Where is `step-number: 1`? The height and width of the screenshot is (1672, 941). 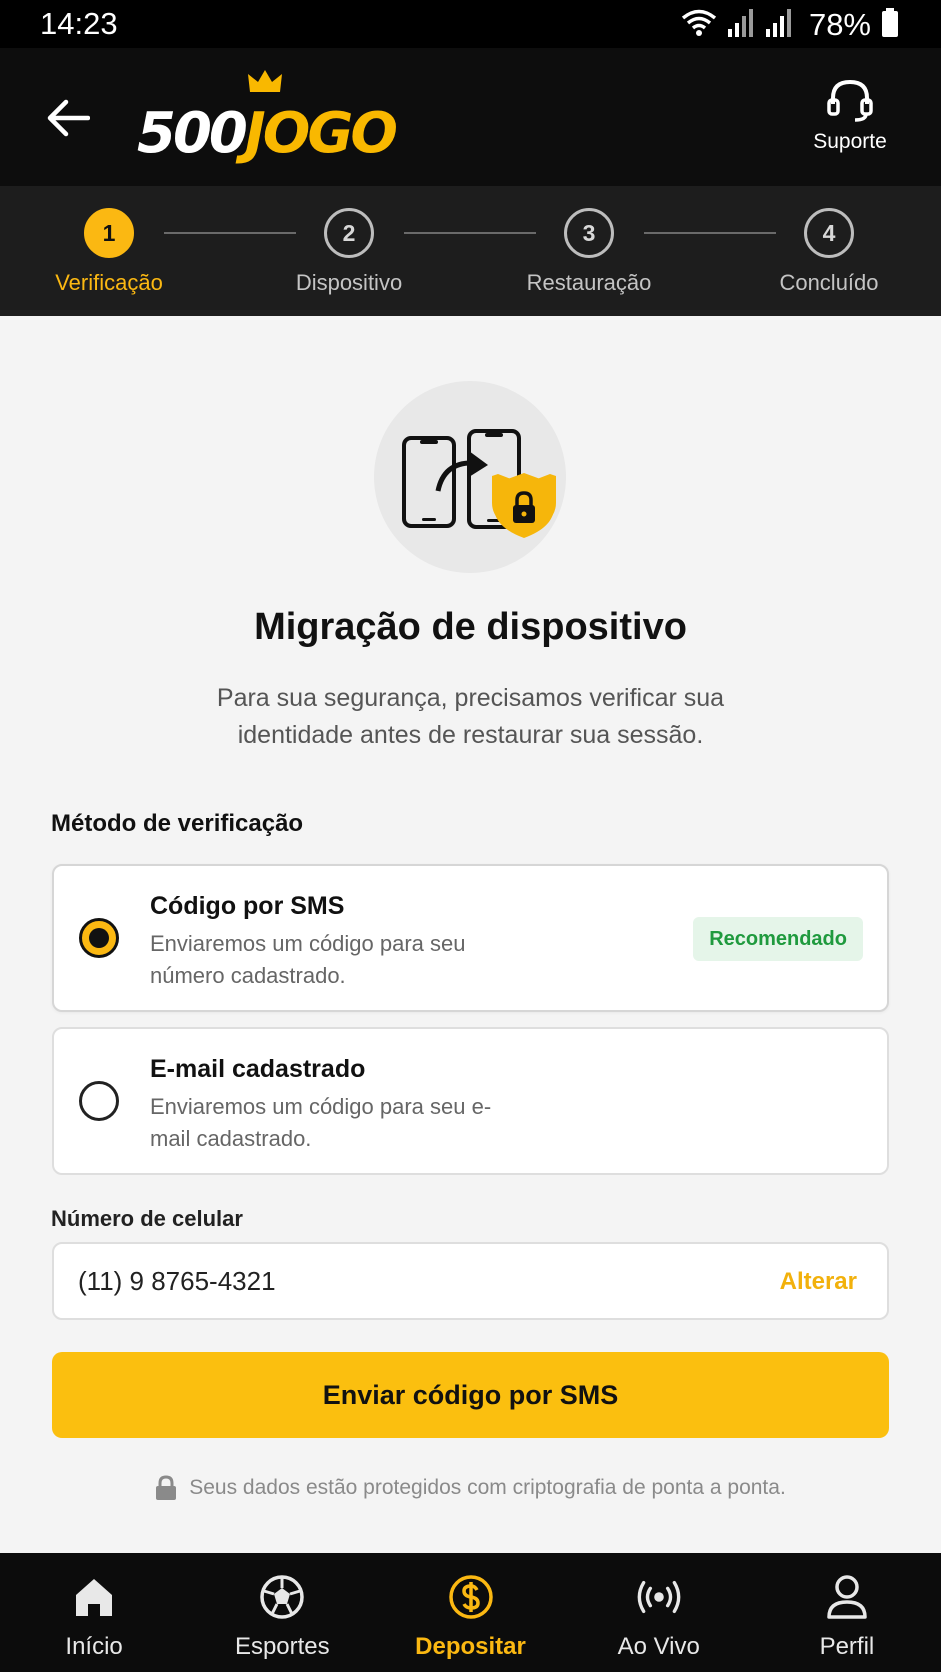
step-number: 1 is located at coordinates (109, 233).